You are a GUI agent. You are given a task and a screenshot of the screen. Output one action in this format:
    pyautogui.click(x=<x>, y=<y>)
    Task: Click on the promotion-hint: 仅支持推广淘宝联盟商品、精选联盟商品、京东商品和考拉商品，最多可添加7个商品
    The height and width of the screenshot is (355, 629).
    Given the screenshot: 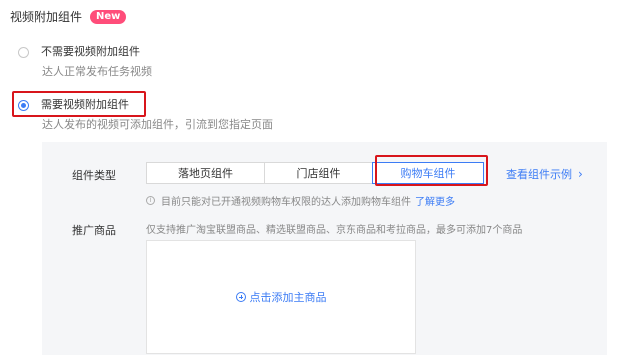 What is the action you would take?
    pyautogui.click(x=334, y=230)
    